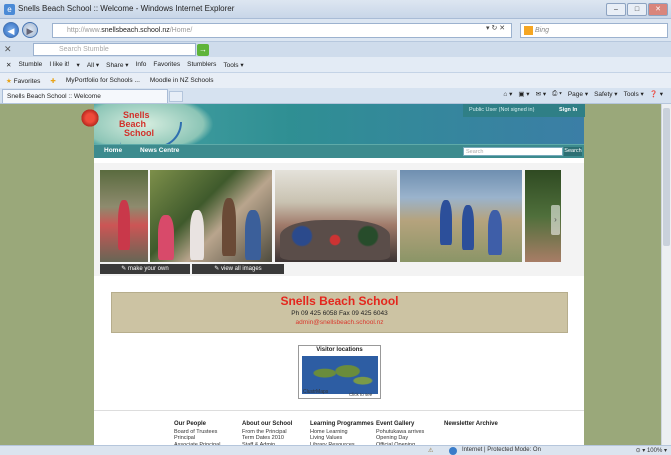 Image resolution: width=671 pixels, height=455 pixels. I want to click on home-button: ⌂ ▾, so click(507, 94).